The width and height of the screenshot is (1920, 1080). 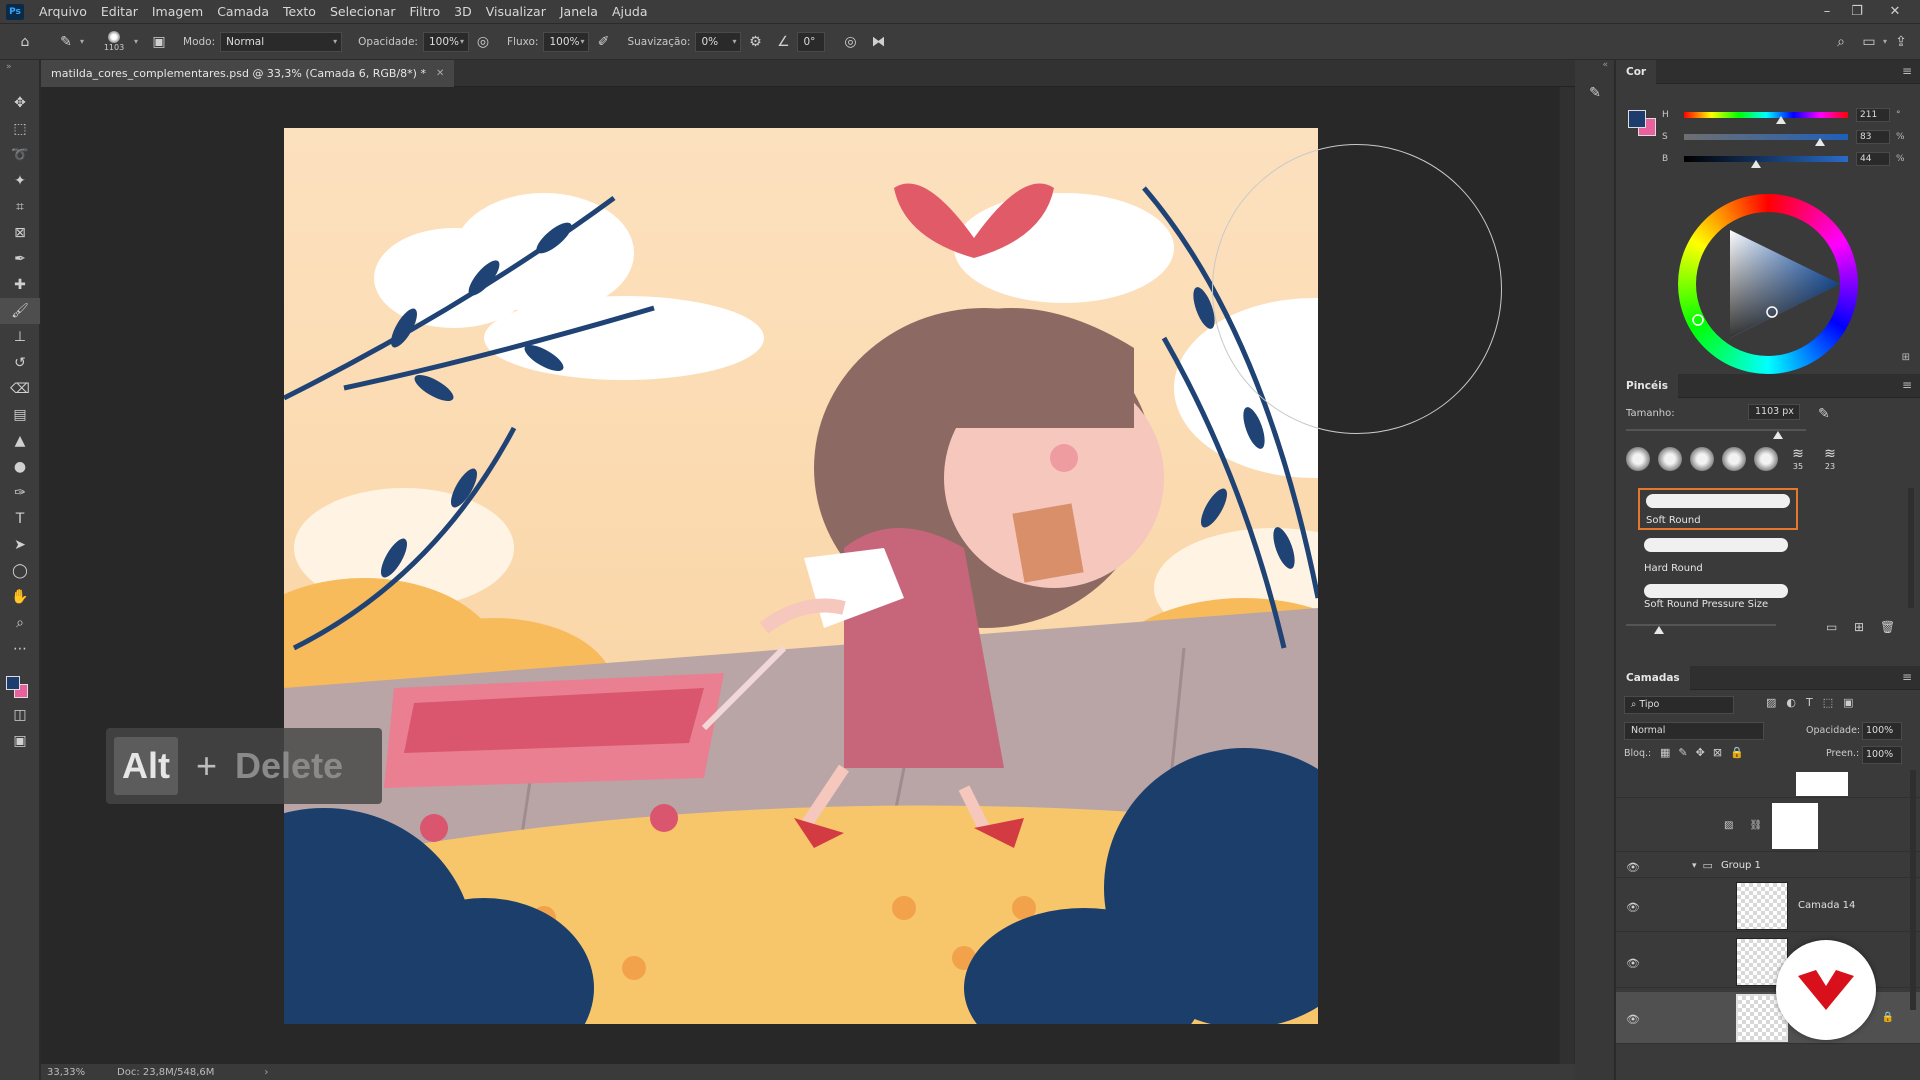 What do you see at coordinates (114, 41) in the screenshot?
I see `brush-preset-picker: 1103` at bounding box center [114, 41].